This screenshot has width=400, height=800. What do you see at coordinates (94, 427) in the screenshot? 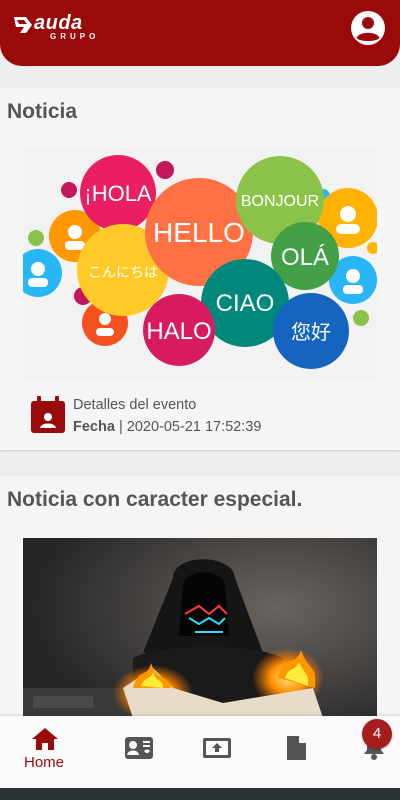
I see `event-date-label: Fecha` at bounding box center [94, 427].